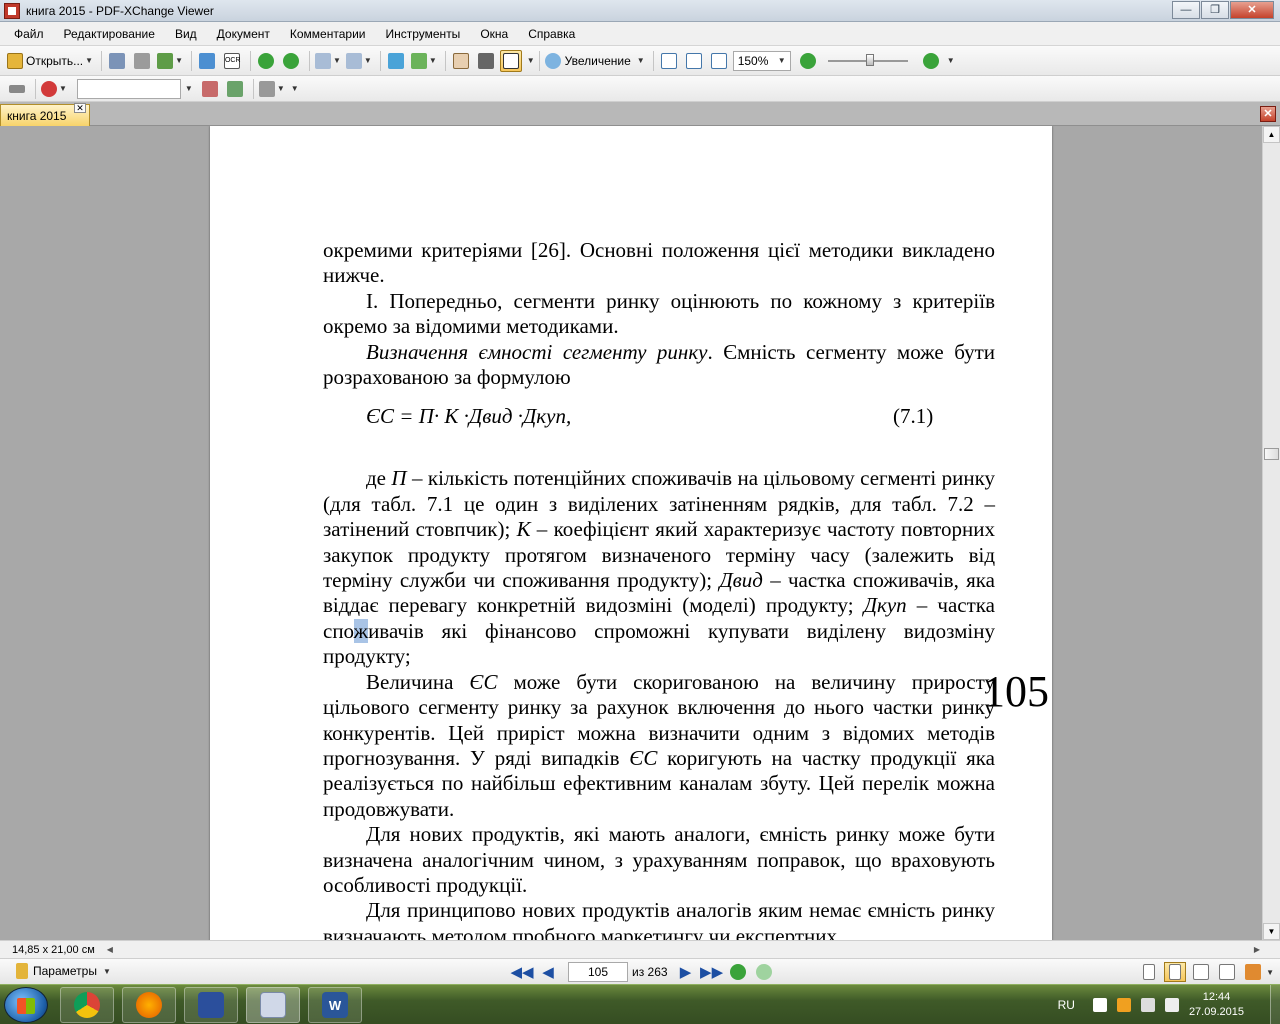 The height and width of the screenshot is (1024, 1280). What do you see at coordinates (149, 1005) in the screenshot?
I see `taskbar-firefox` at bounding box center [149, 1005].